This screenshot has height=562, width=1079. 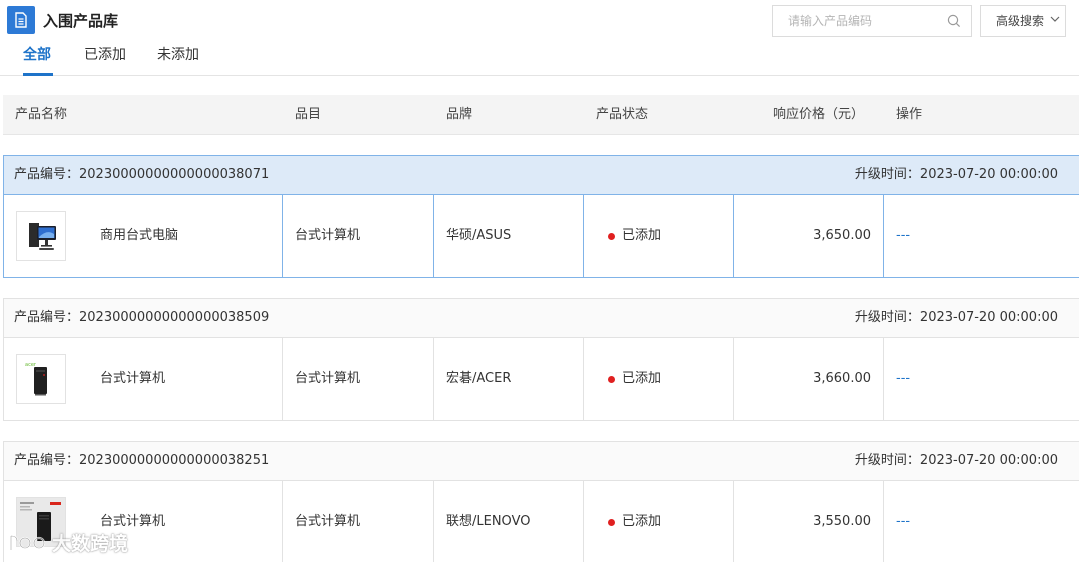 I want to click on column-header-status: 产品状态, so click(x=622, y=114).